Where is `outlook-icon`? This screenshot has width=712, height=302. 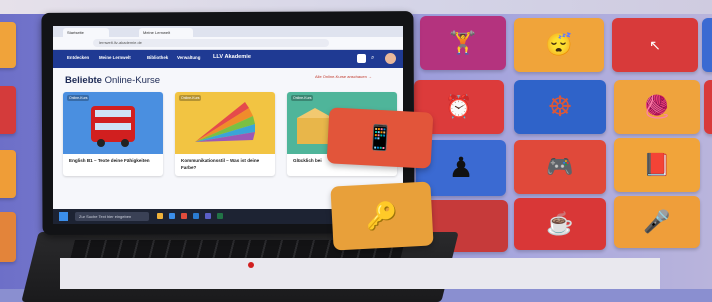
outlook-icon is located at coordinates (196, 216).